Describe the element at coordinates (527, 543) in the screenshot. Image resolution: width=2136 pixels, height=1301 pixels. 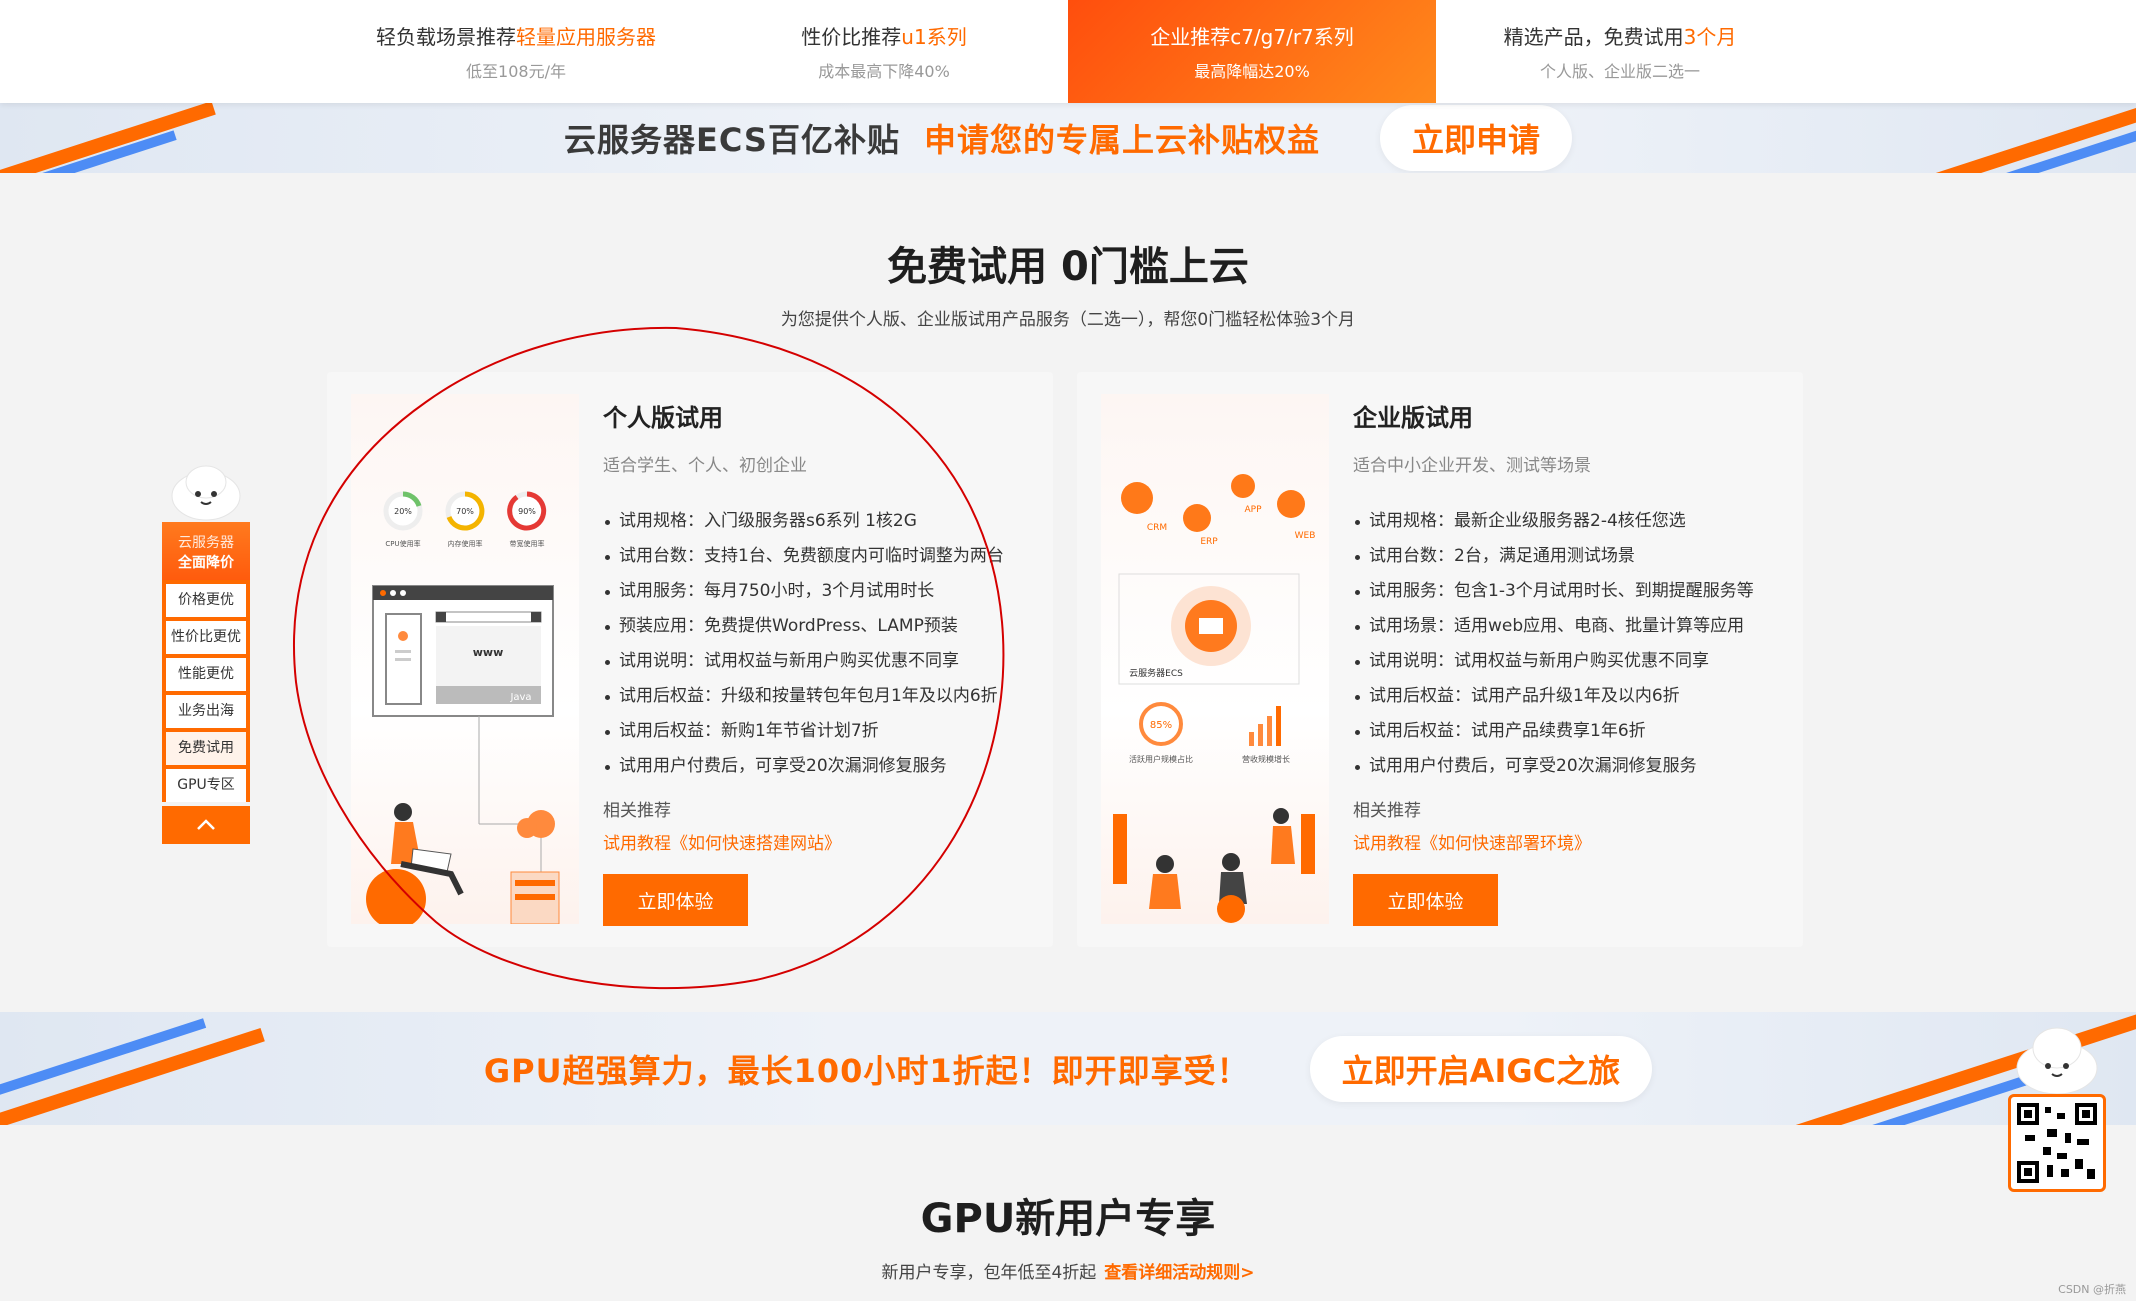
I see `svg-text: 带宽使用率` at that location.